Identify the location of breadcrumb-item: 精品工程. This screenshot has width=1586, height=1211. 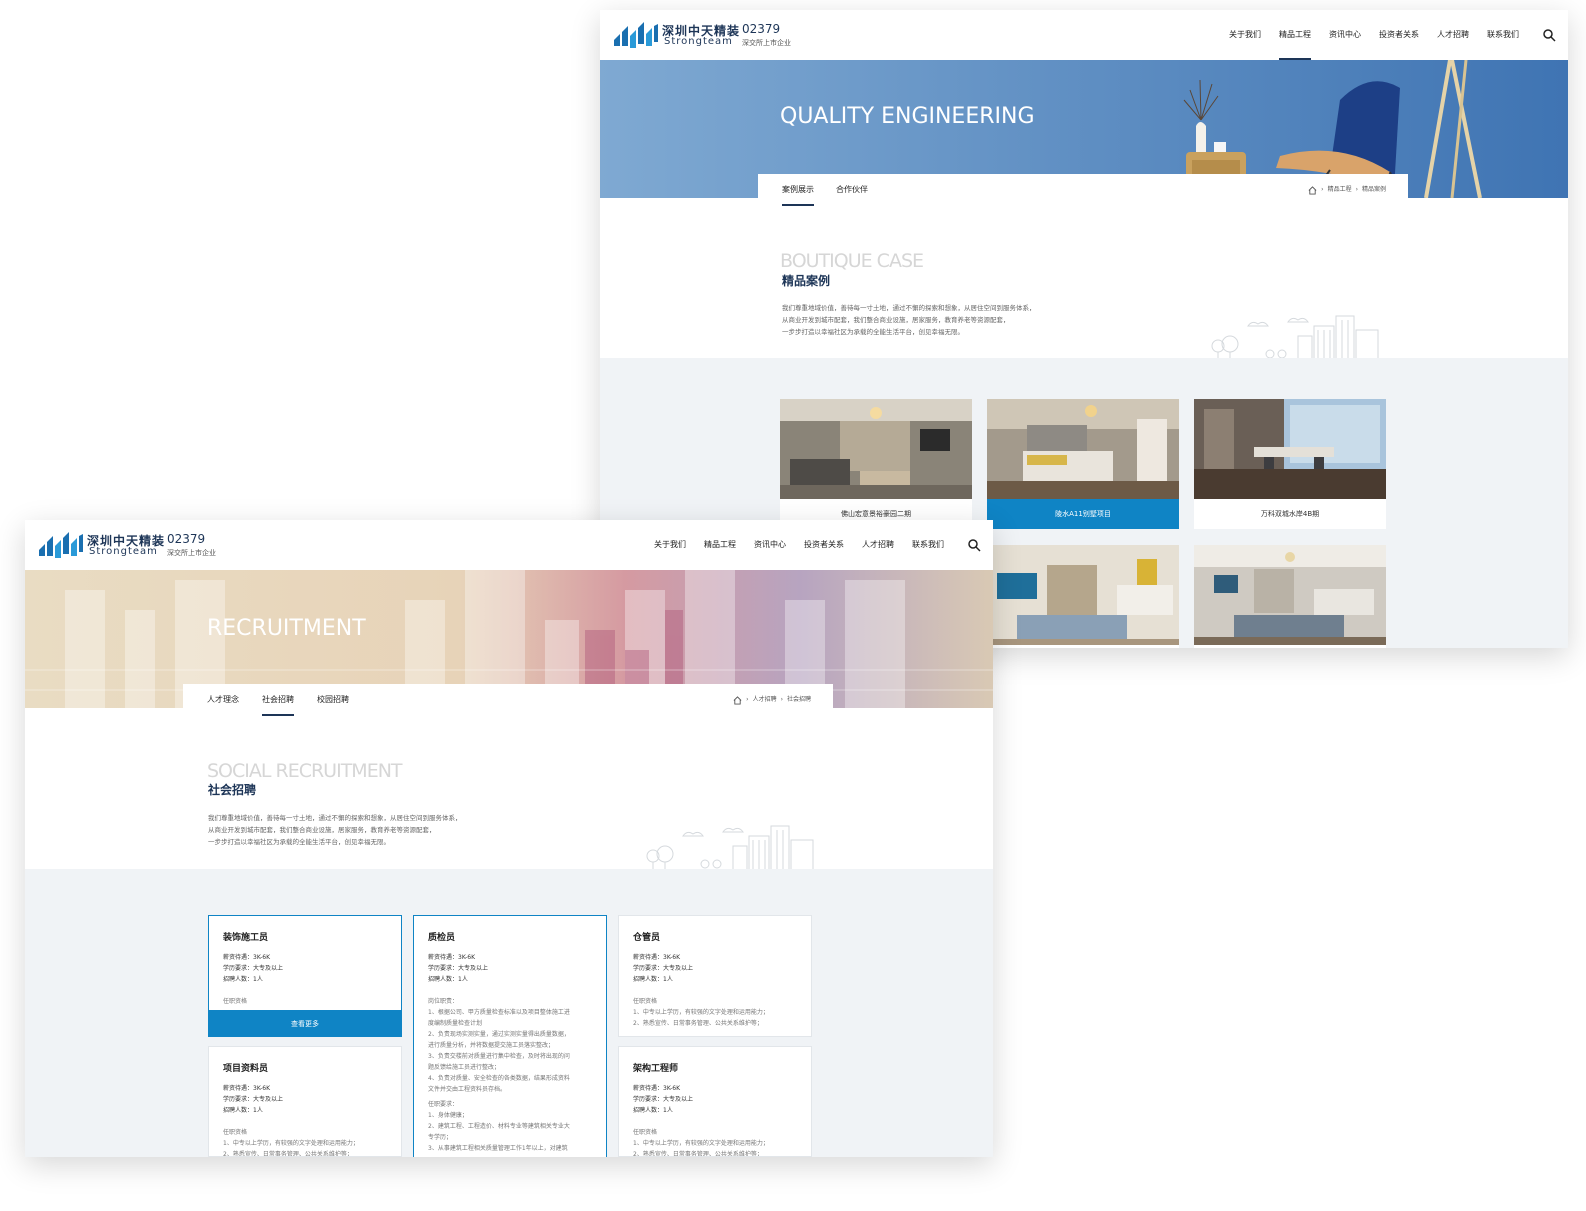
(1340, 190).